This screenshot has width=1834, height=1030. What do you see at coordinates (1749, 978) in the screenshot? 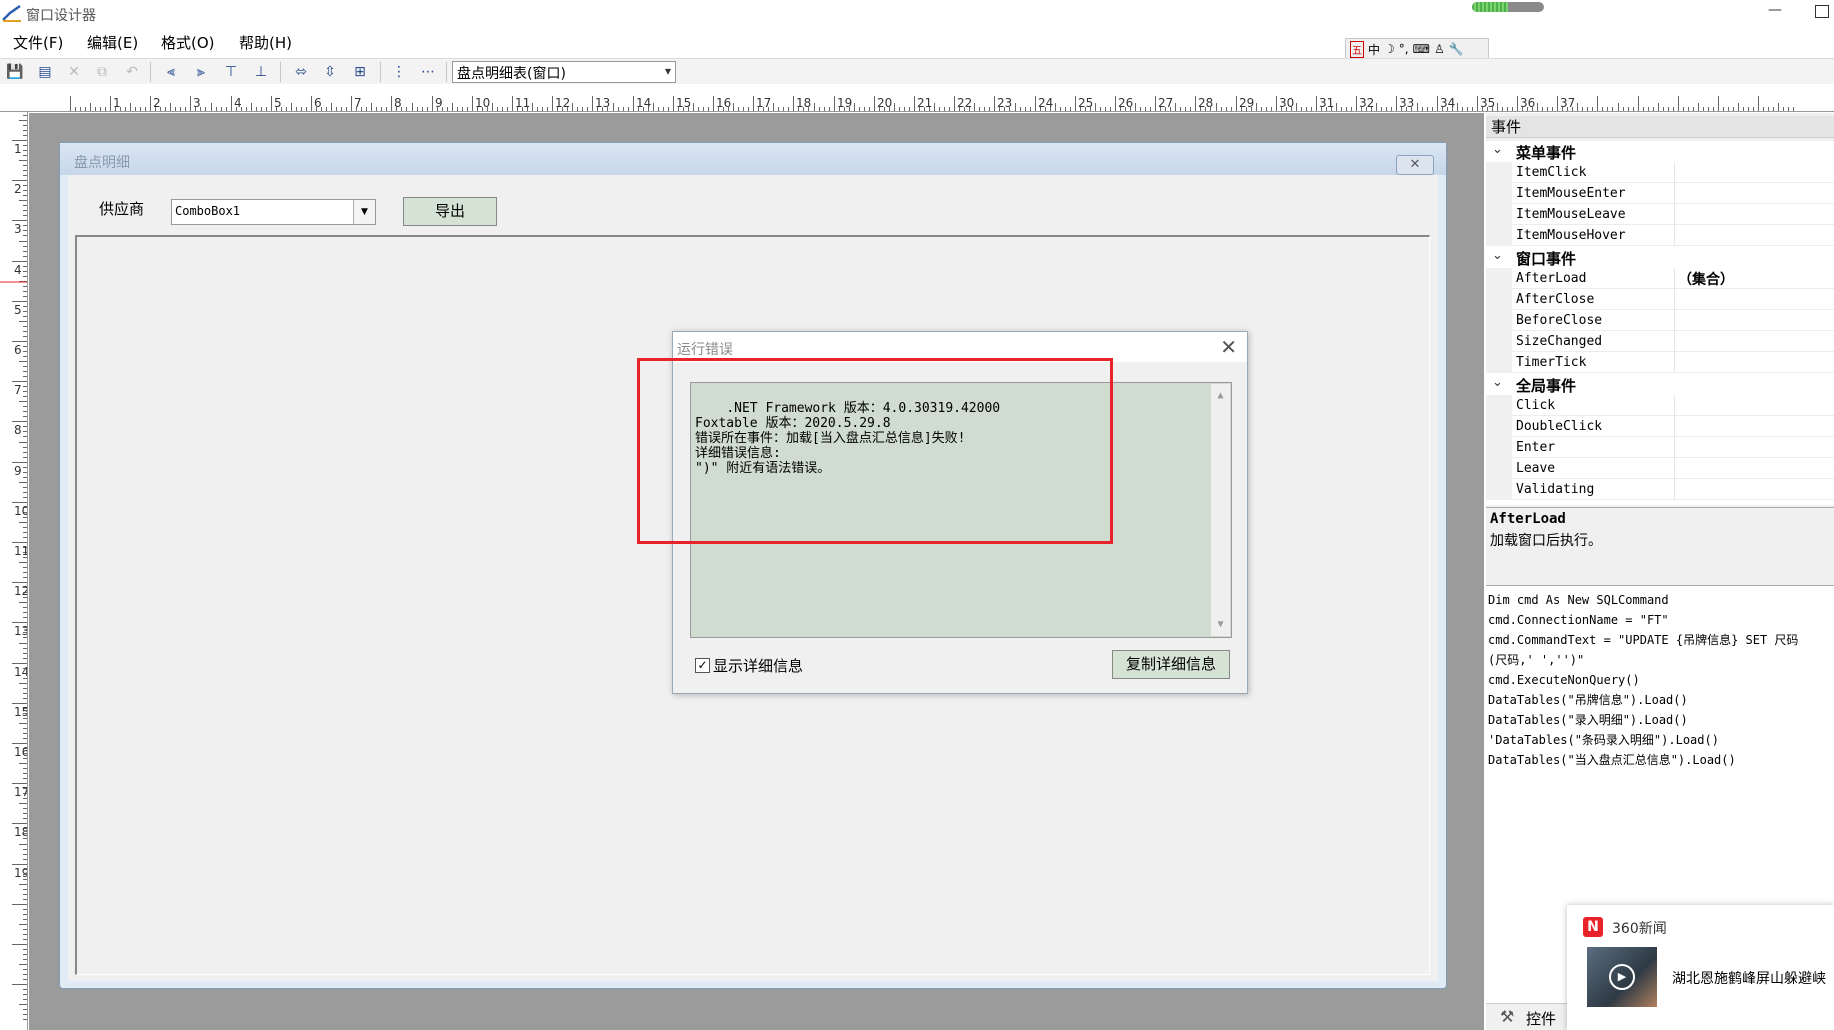
I see `news-headline: 湖北恩施鹤峰屏山躲避峡` at bounding box center [1749, 978].